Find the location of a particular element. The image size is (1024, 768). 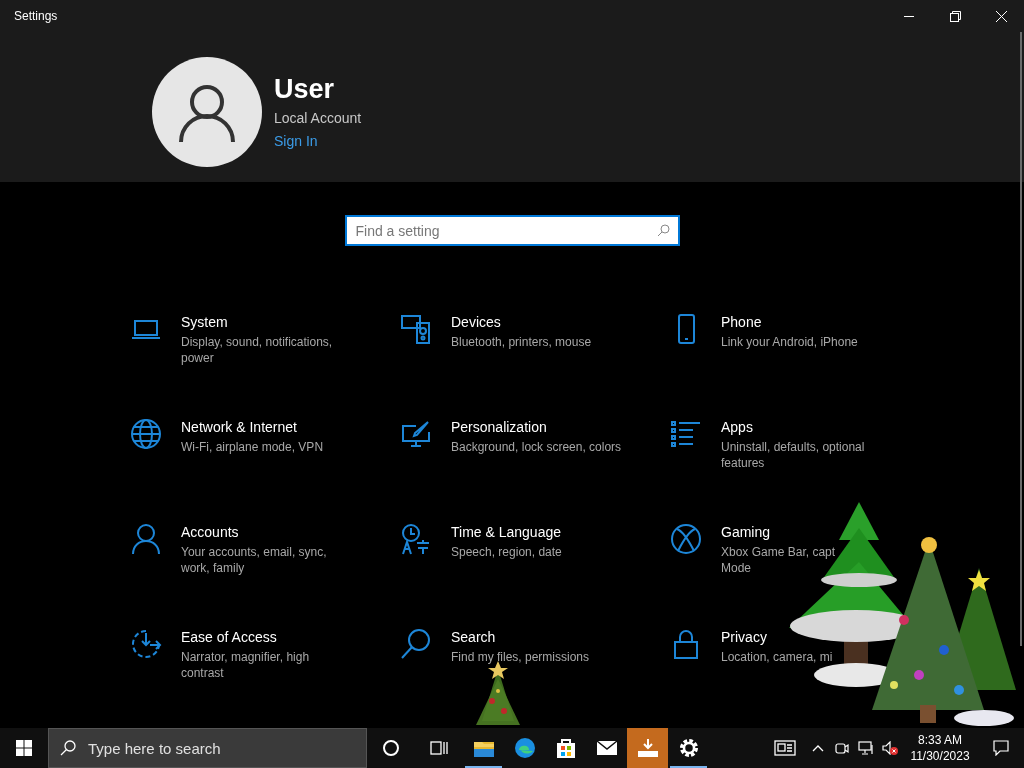

category-description: Your accounts, email, sync, work, family is located at coordinates (254, 560).